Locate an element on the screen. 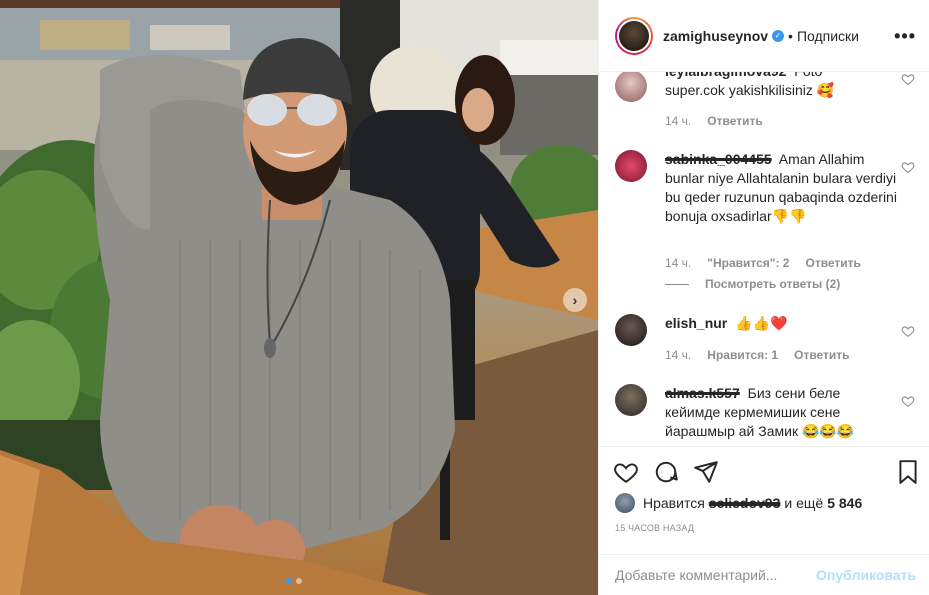 The image size is (929, 595). comment-username: elish_nur is located at coordinates (696, 323).